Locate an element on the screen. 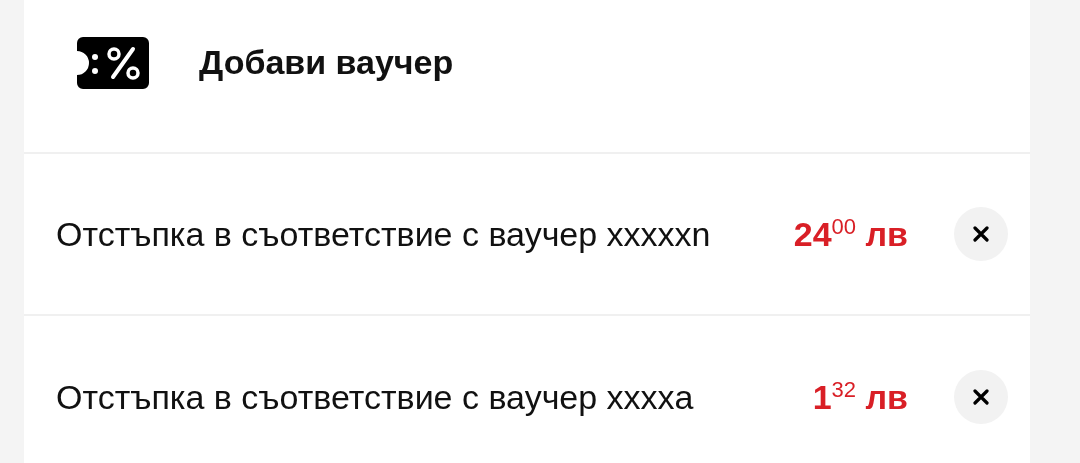 Image resolution: width=1080 pixels, height=463 pixels. add-voucher-label: Добави ваучер is located at coordinates (326, 62).